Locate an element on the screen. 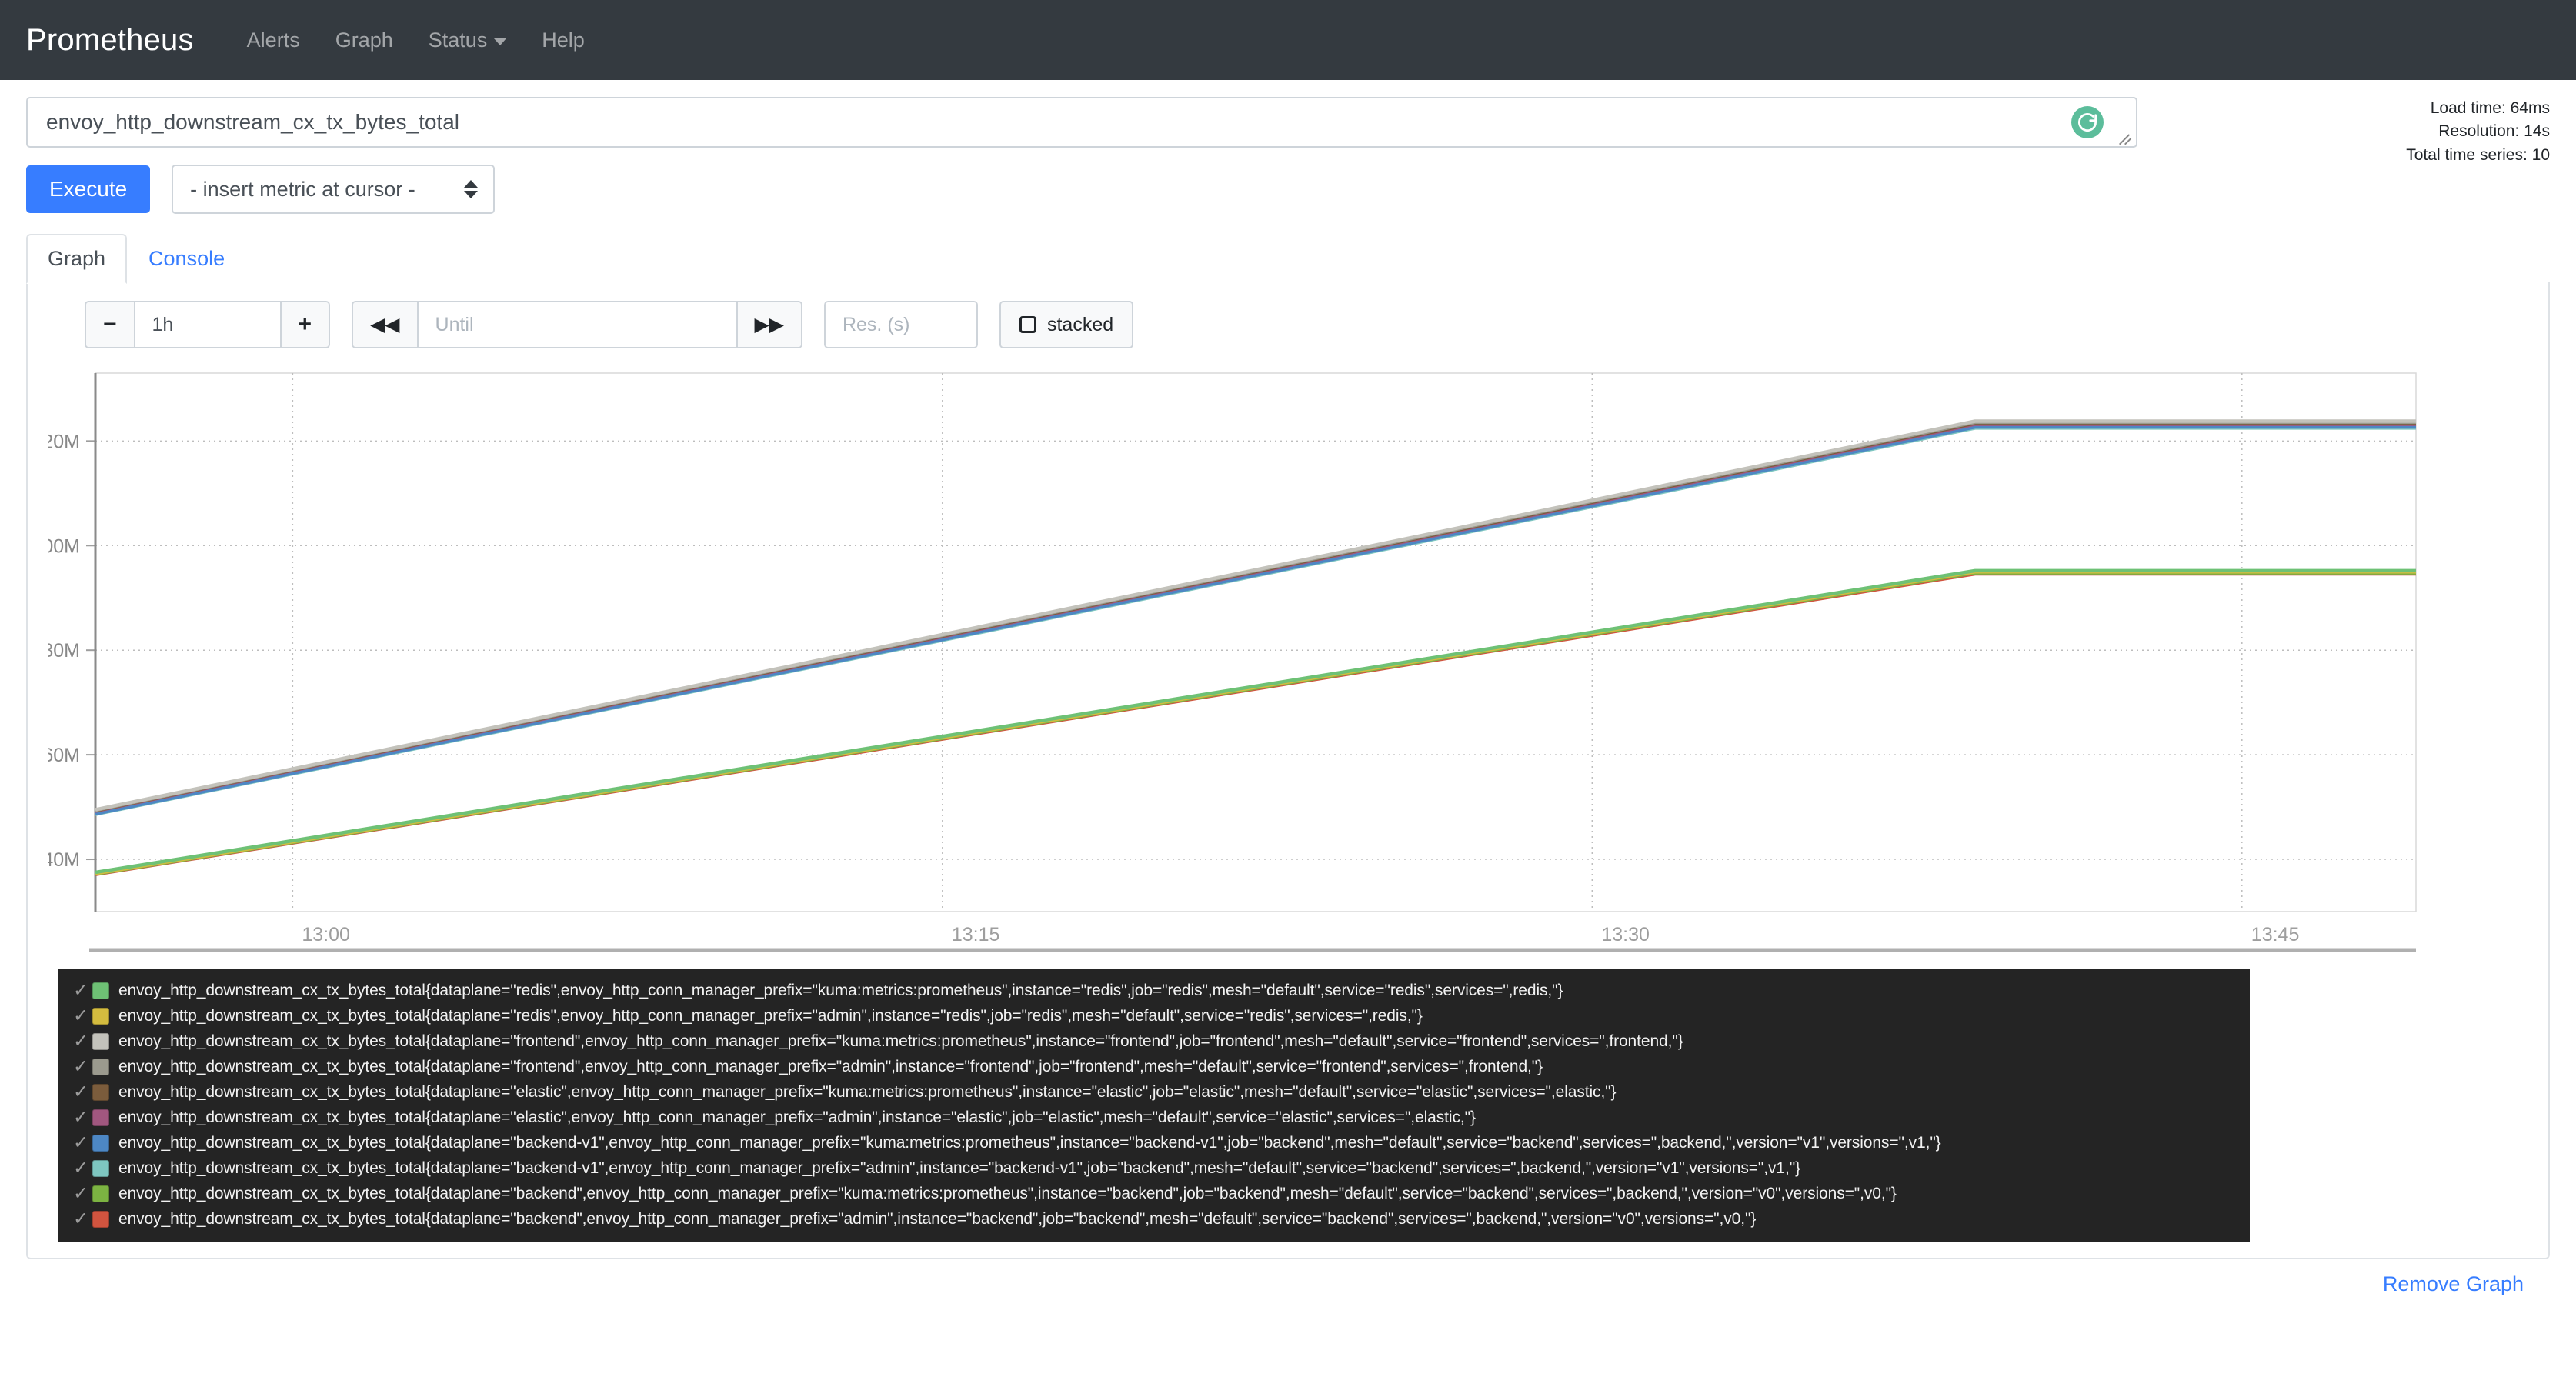 The width and height of the screenshot is (2576, 1377). step-forward-icon: ▶▶ is located at coordinates (769, 324).